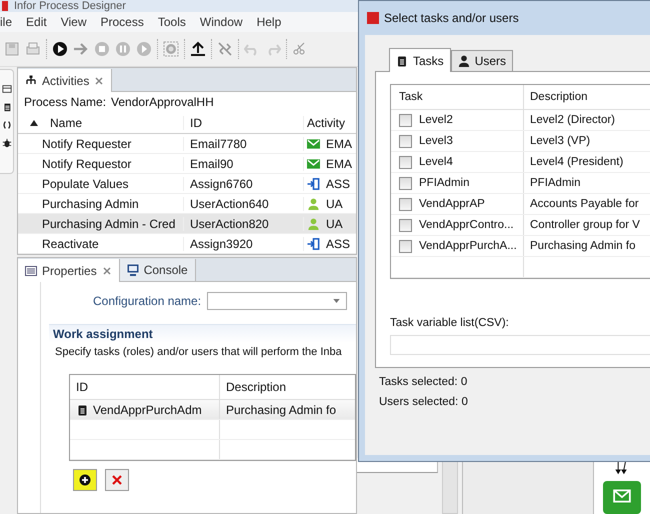 This screenshot has height=514, width=650. I want to click on table-cell: Notify Requestor, so click(87, 163).